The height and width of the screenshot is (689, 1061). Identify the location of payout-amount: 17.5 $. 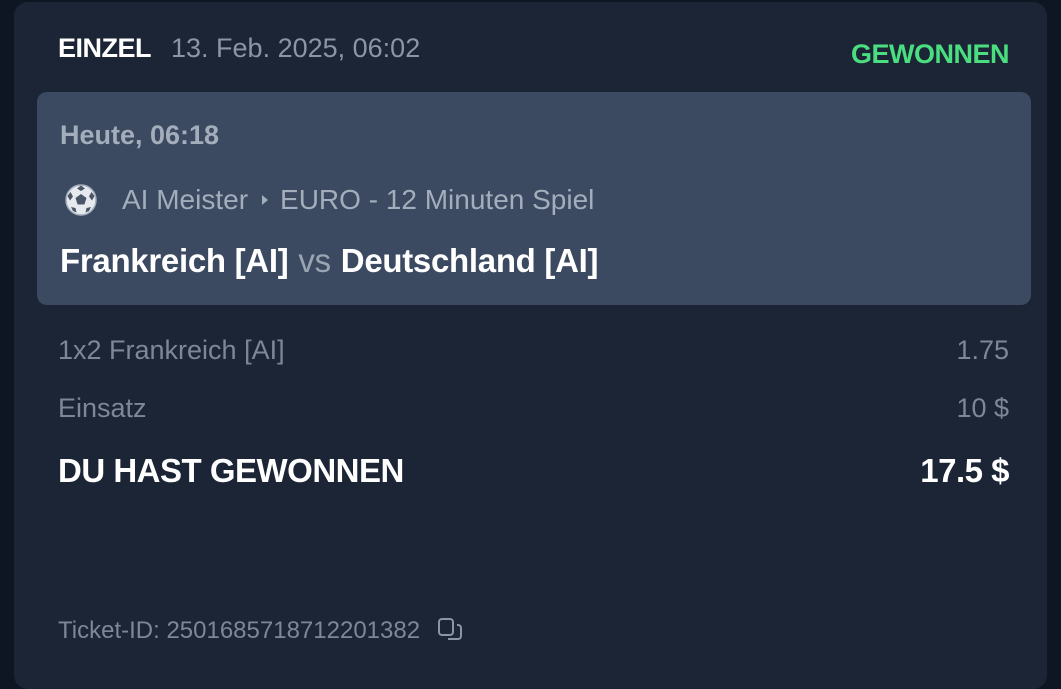
(964, 470).